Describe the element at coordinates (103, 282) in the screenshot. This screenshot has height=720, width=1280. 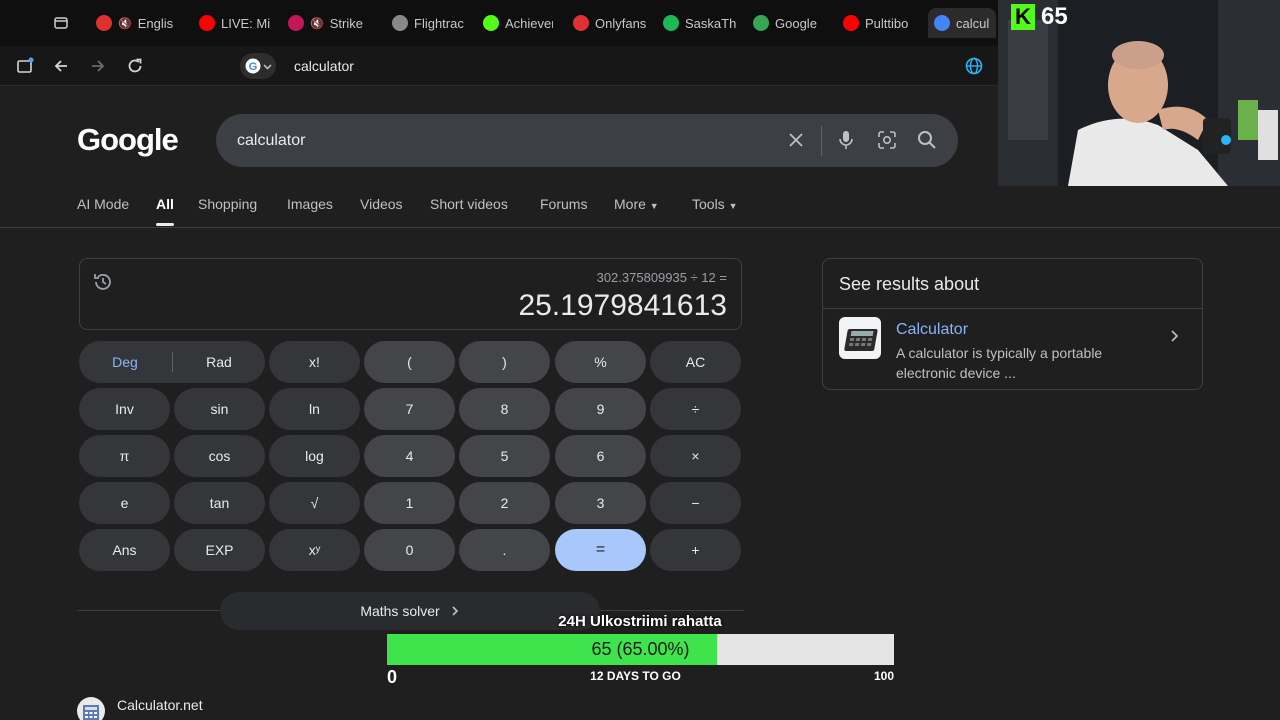
I see `history-icon` at that location.